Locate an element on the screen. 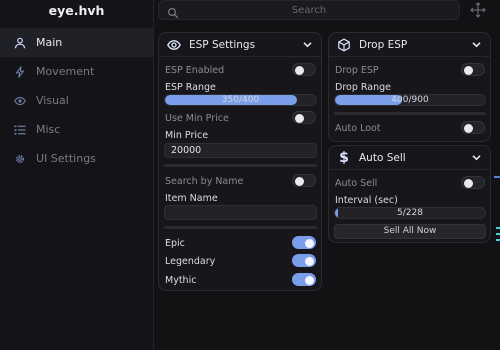  sidebar-item-movement: Movement is located at coordinates (76, 71).